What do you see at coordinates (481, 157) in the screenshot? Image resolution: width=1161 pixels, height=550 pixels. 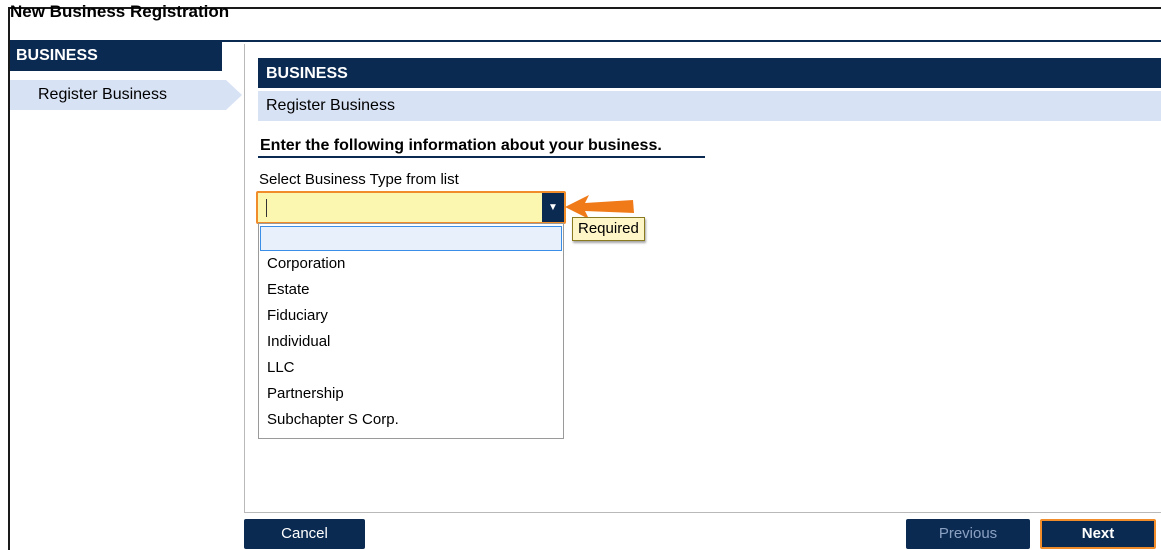 I see `instruction-underline` at bounding box center [481, 157].